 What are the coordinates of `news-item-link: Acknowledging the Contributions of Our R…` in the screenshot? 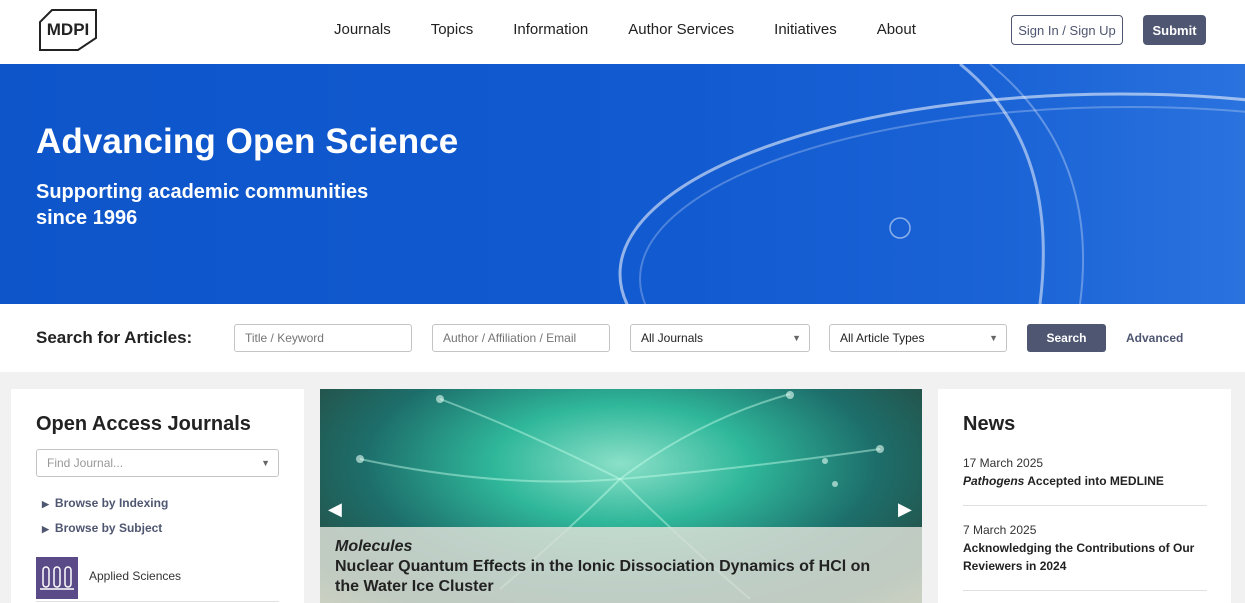 It's located at (1088, 557).